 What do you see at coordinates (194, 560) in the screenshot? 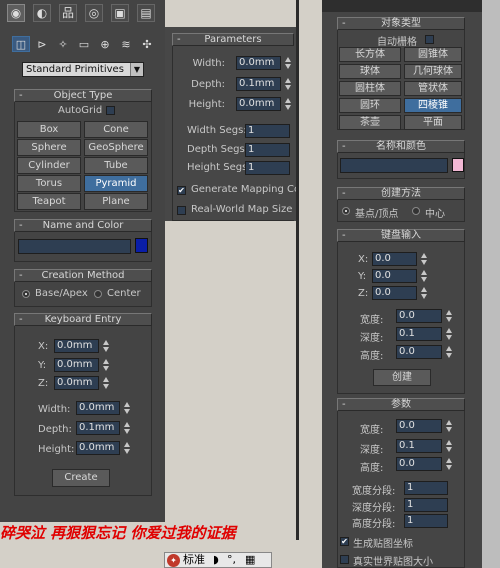
I see `ime-mode-label: 标准` at bounding box center [194, 560].